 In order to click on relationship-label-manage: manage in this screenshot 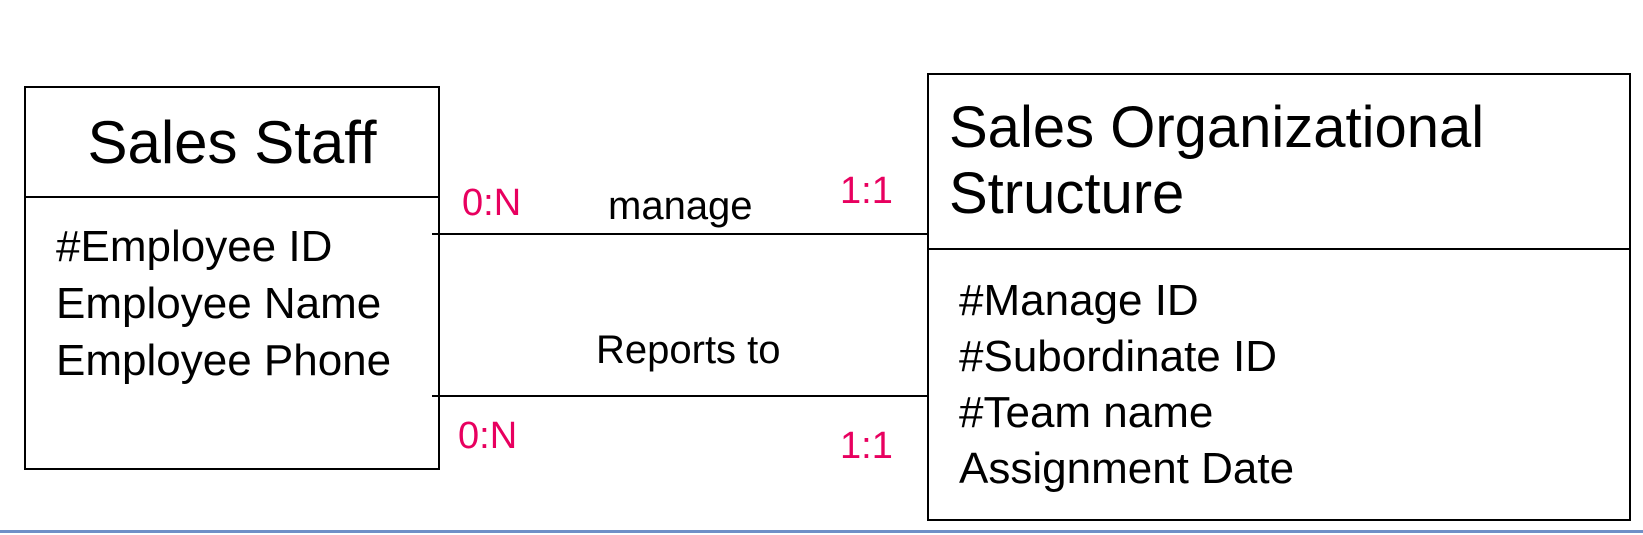, I will do `click(680, 206)`.